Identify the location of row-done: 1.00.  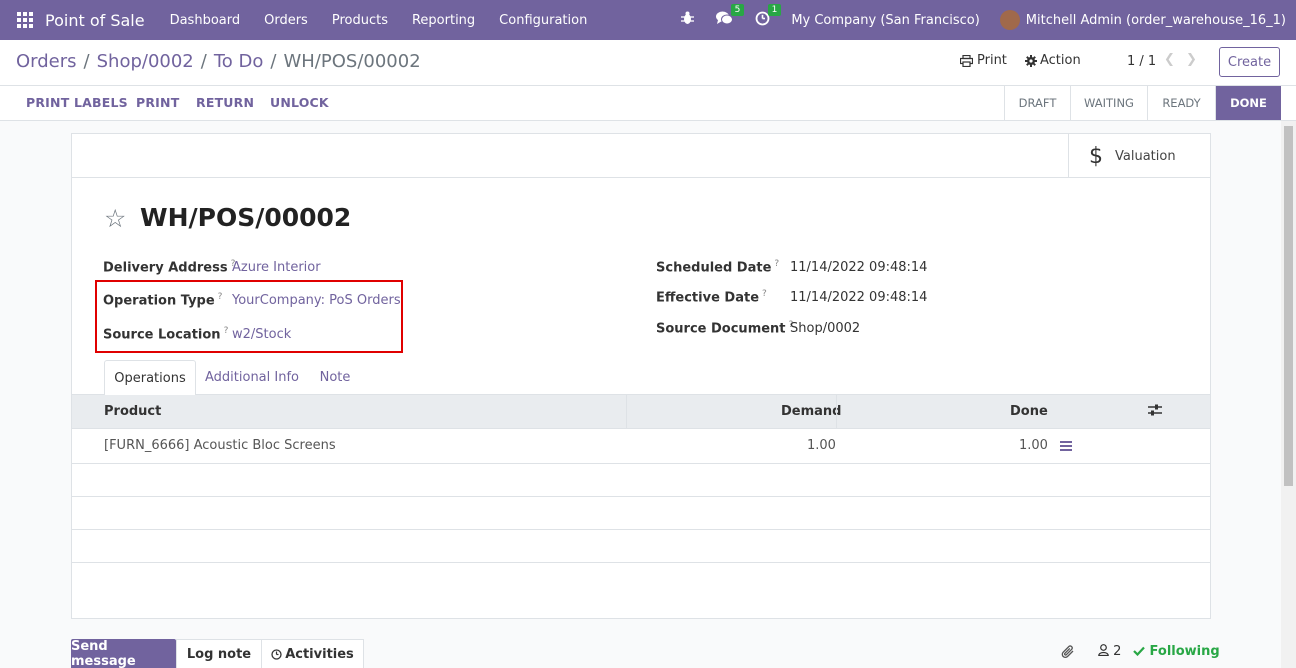
(1033, 445).